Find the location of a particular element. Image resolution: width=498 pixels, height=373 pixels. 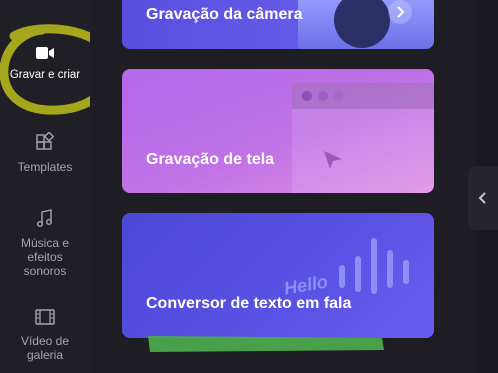

card-title: Conversor de texto em fala is located at coordinates (249, 303).